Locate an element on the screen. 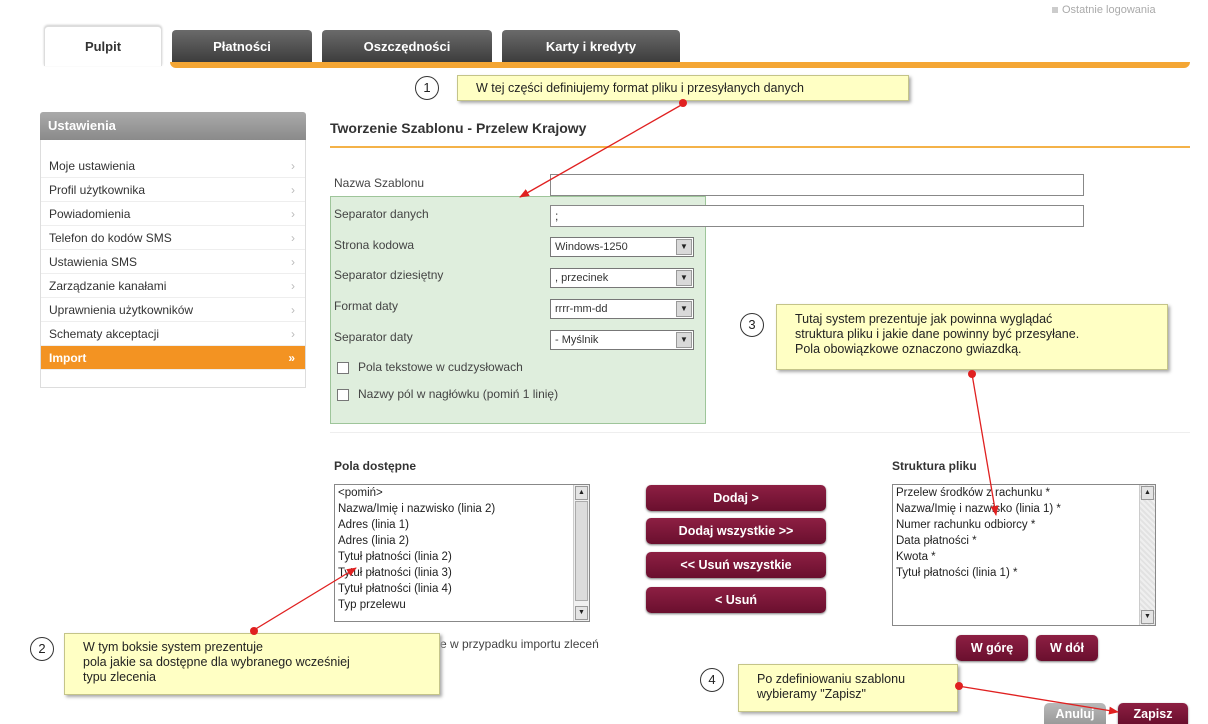  annotation-2-dot is located at coordinates (254, 631).